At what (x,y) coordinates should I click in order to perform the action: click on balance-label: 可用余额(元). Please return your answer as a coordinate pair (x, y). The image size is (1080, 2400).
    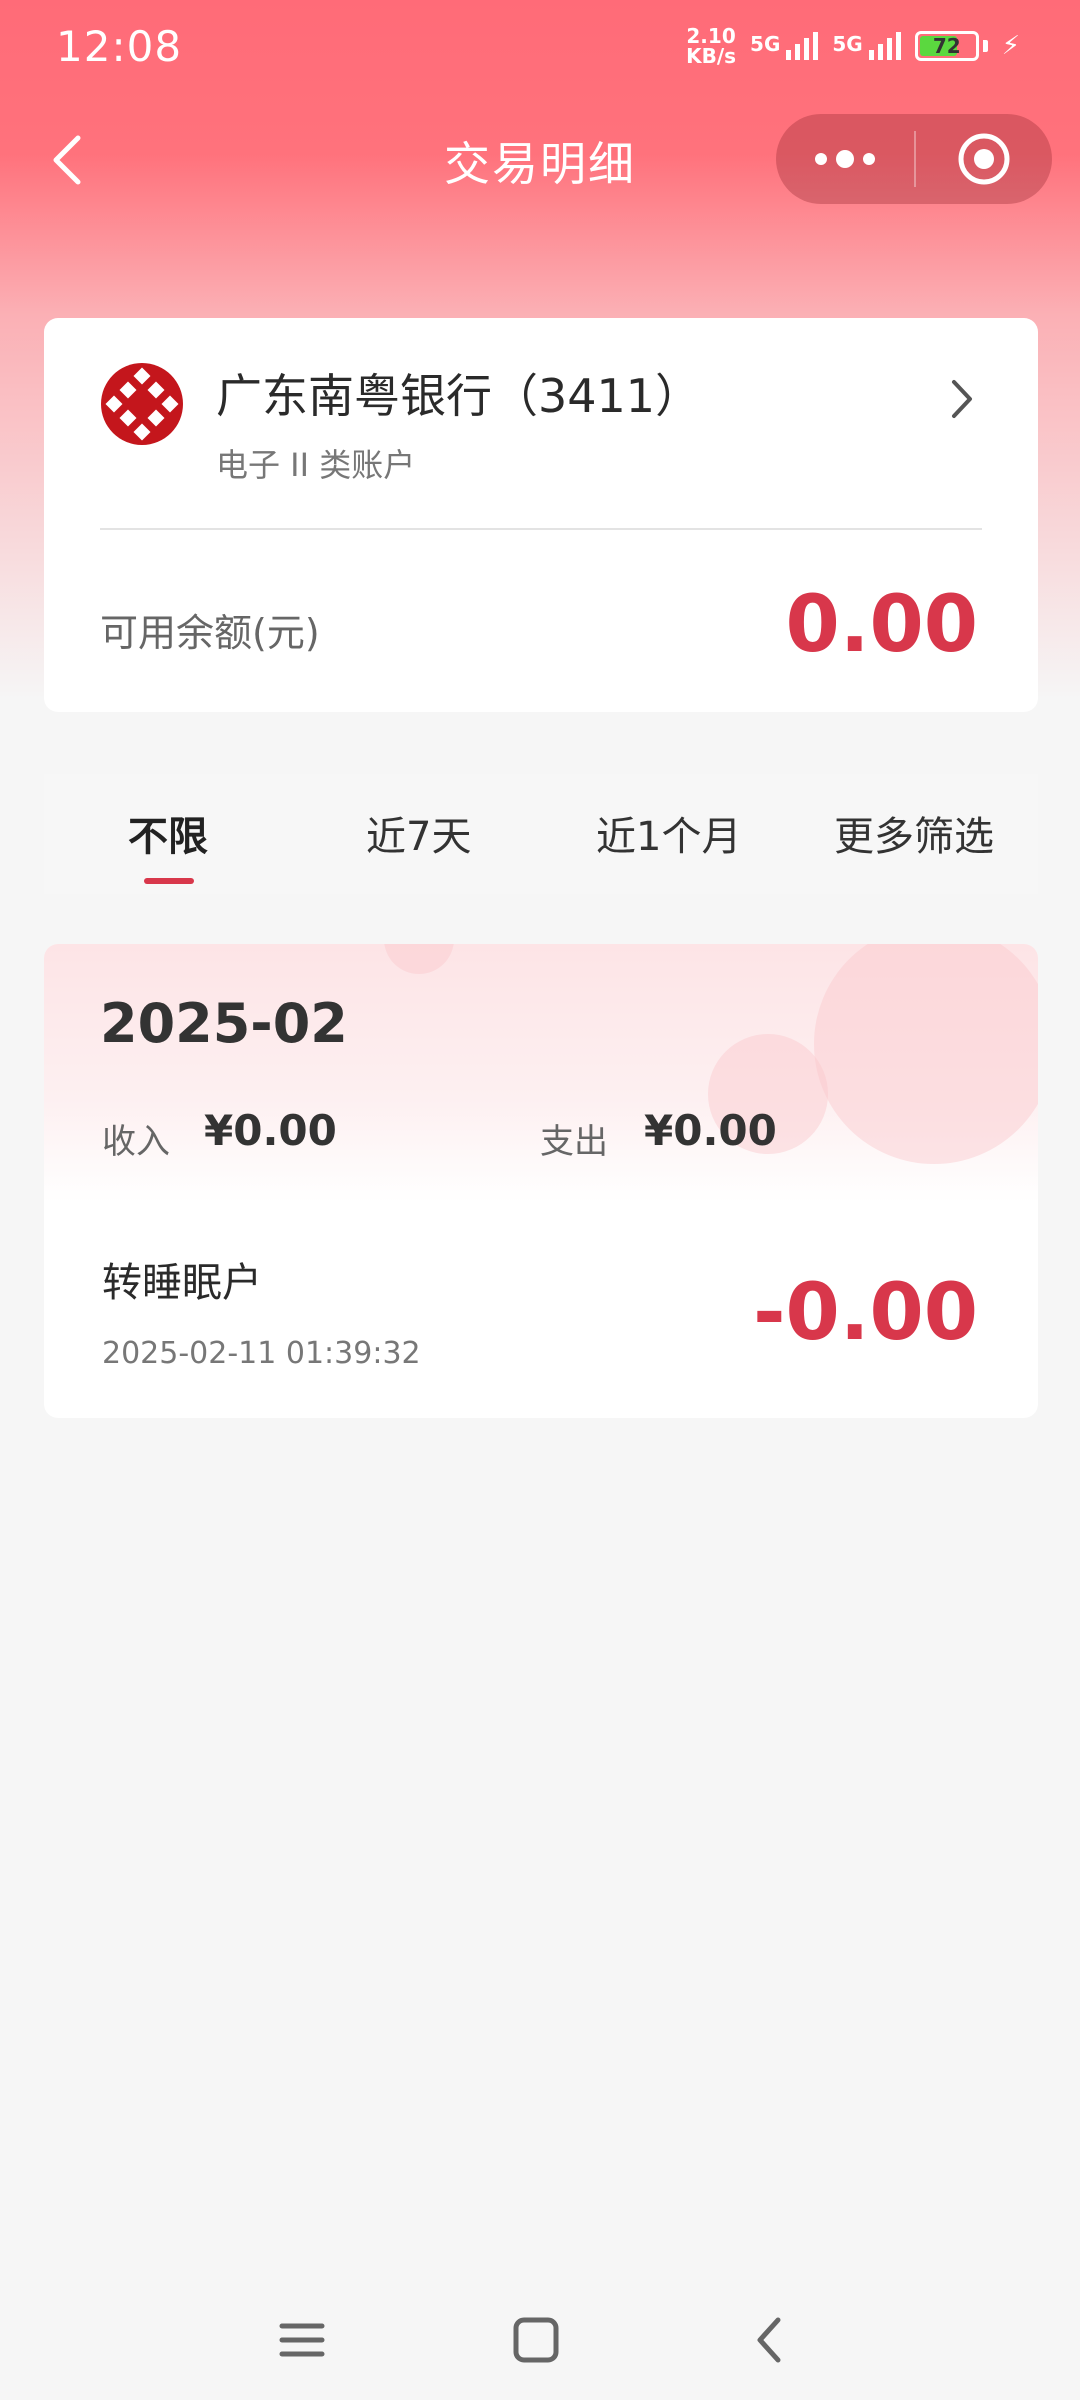
    Looking at the image, I should click on (210, 633).